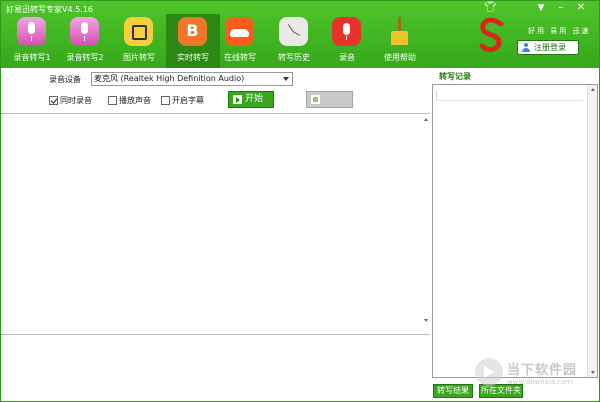  I want to click on checkbox-record-simultaneously: 同时录音, so click(70, 101).